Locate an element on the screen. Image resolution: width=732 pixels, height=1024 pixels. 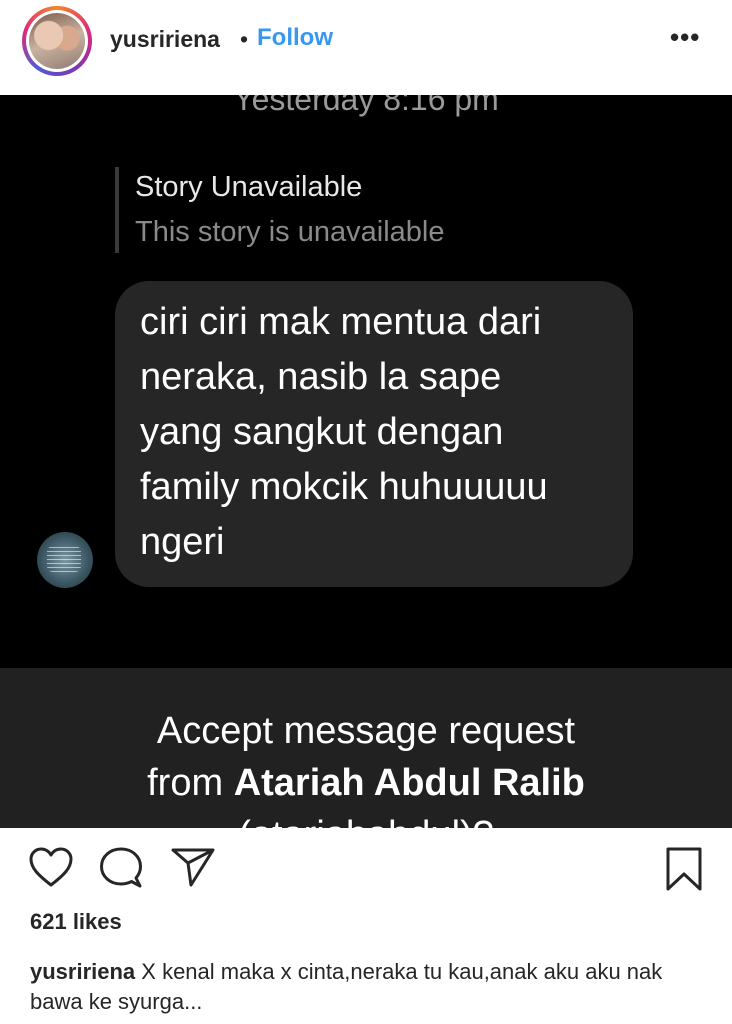
message-timestamp: Yesterday 8:16 pm is located at coordinates (366, 106).